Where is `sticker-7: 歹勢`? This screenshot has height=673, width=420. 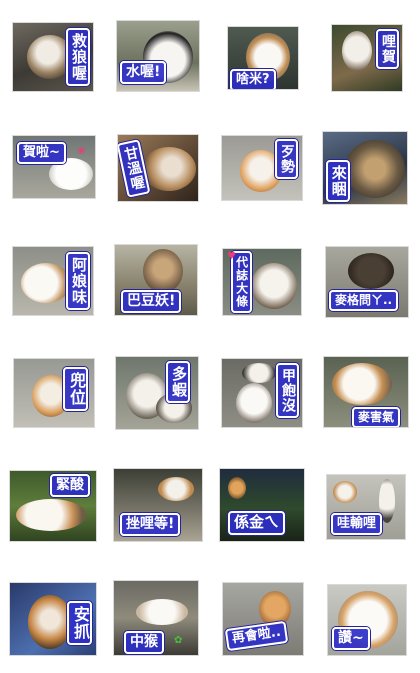
sticker-7: 歹勢 is located at coordinates (262, 168).